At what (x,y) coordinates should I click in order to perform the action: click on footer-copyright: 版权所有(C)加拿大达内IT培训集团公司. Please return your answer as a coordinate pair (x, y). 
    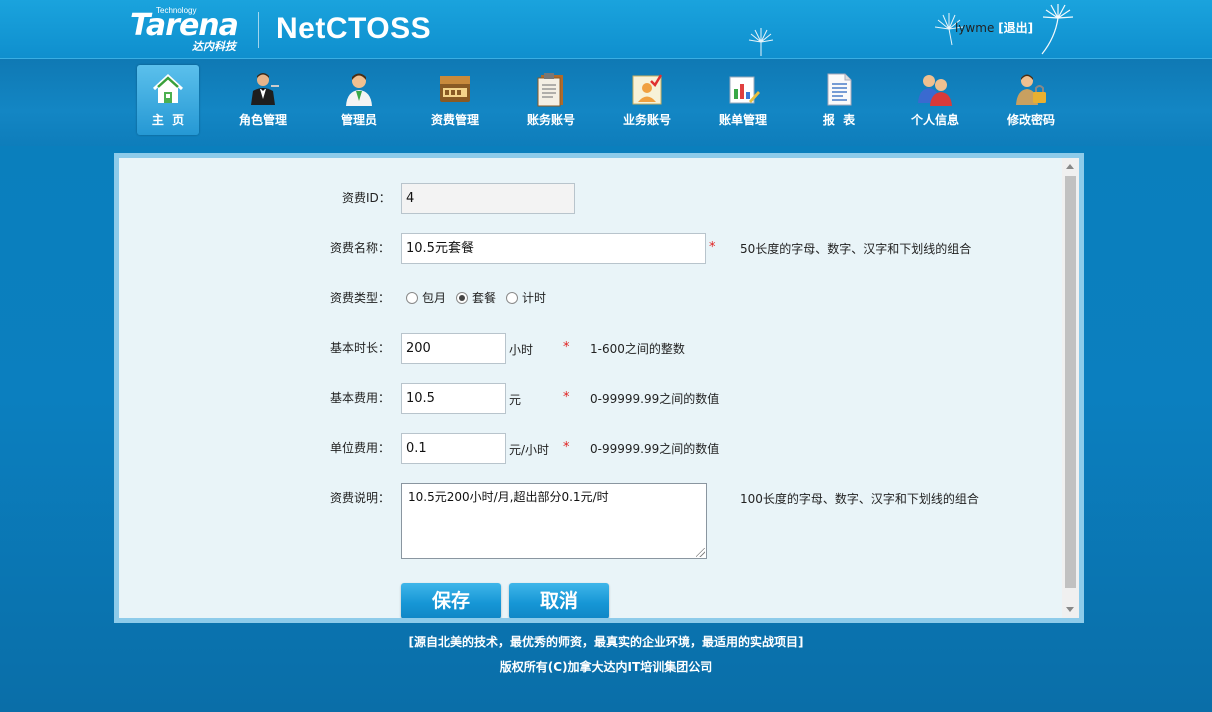
    Looking at the image, I should click on (606, 667).